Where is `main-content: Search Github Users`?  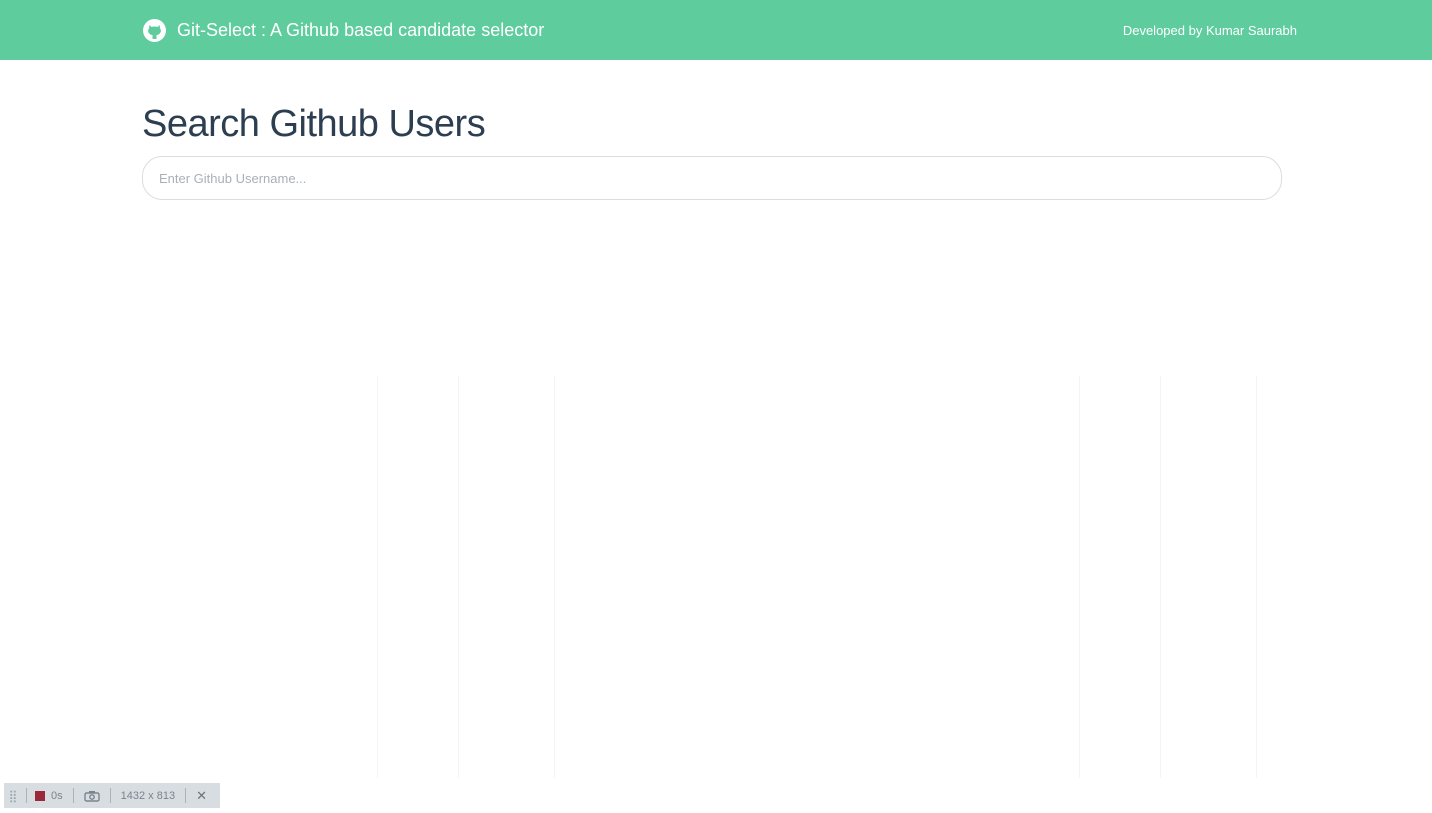 main-content: Search Github Users is located at coordinates (712, 150).